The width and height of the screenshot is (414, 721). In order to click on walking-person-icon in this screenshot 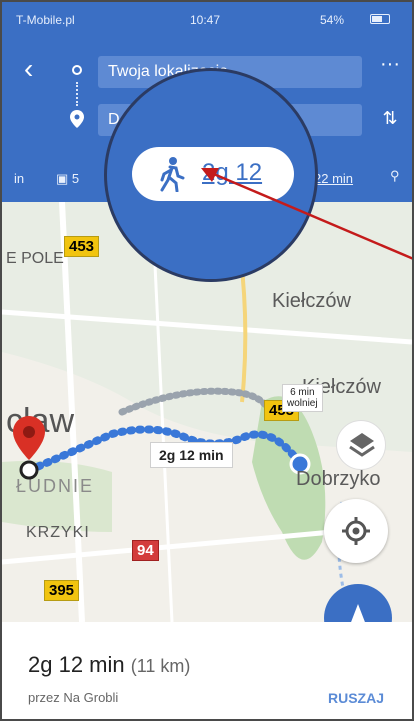, I will do `click(172, 174)`.